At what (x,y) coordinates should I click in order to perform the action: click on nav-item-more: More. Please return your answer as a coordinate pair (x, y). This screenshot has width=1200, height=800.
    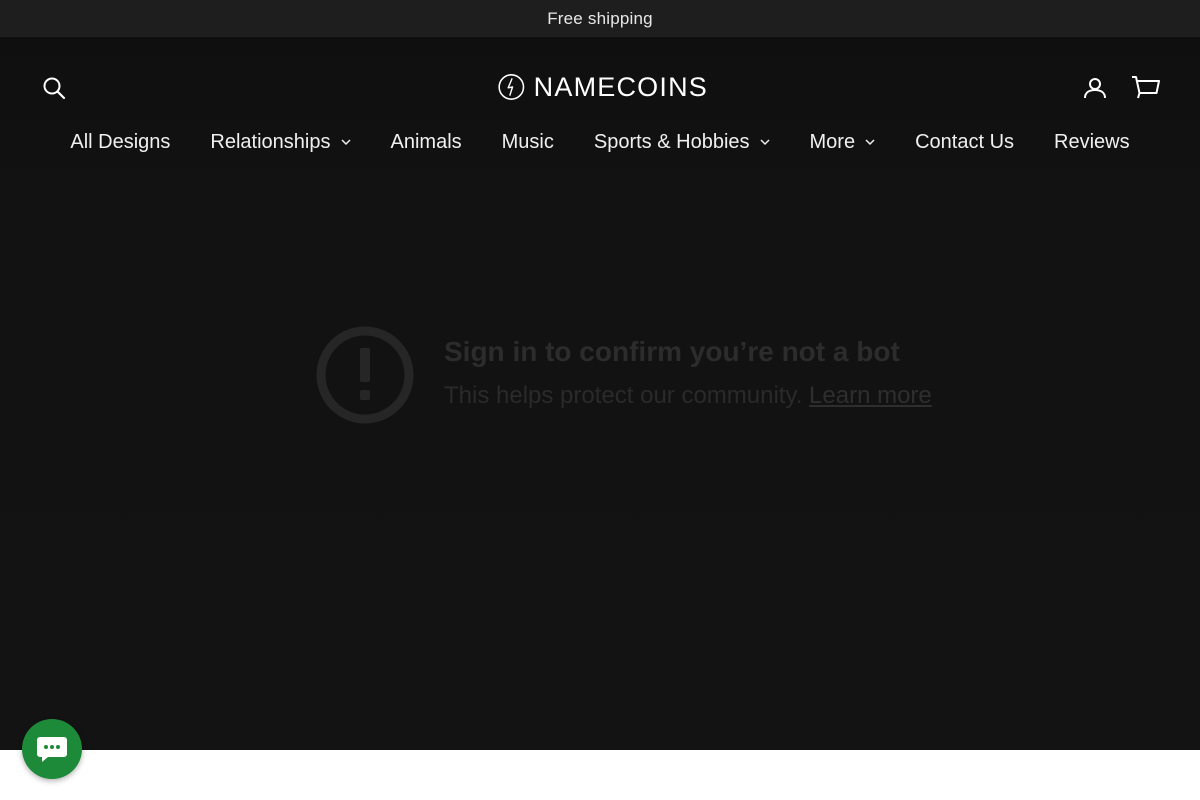
    Looking at the image, I should click on (843, 142).